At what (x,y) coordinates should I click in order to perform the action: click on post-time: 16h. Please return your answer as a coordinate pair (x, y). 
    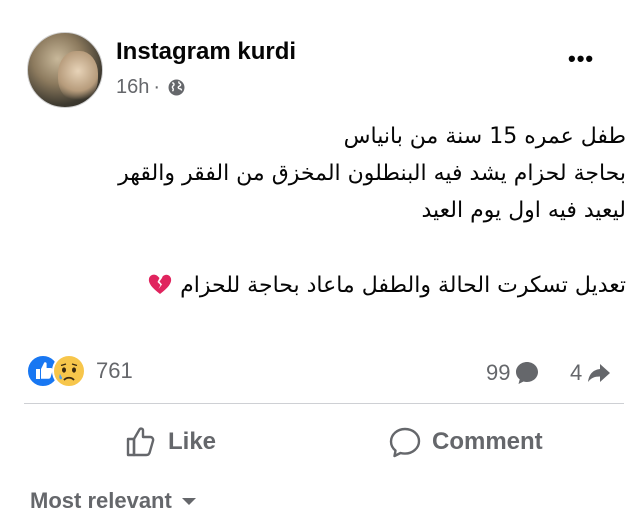
    Looking at the image, I should click on (132, 87).